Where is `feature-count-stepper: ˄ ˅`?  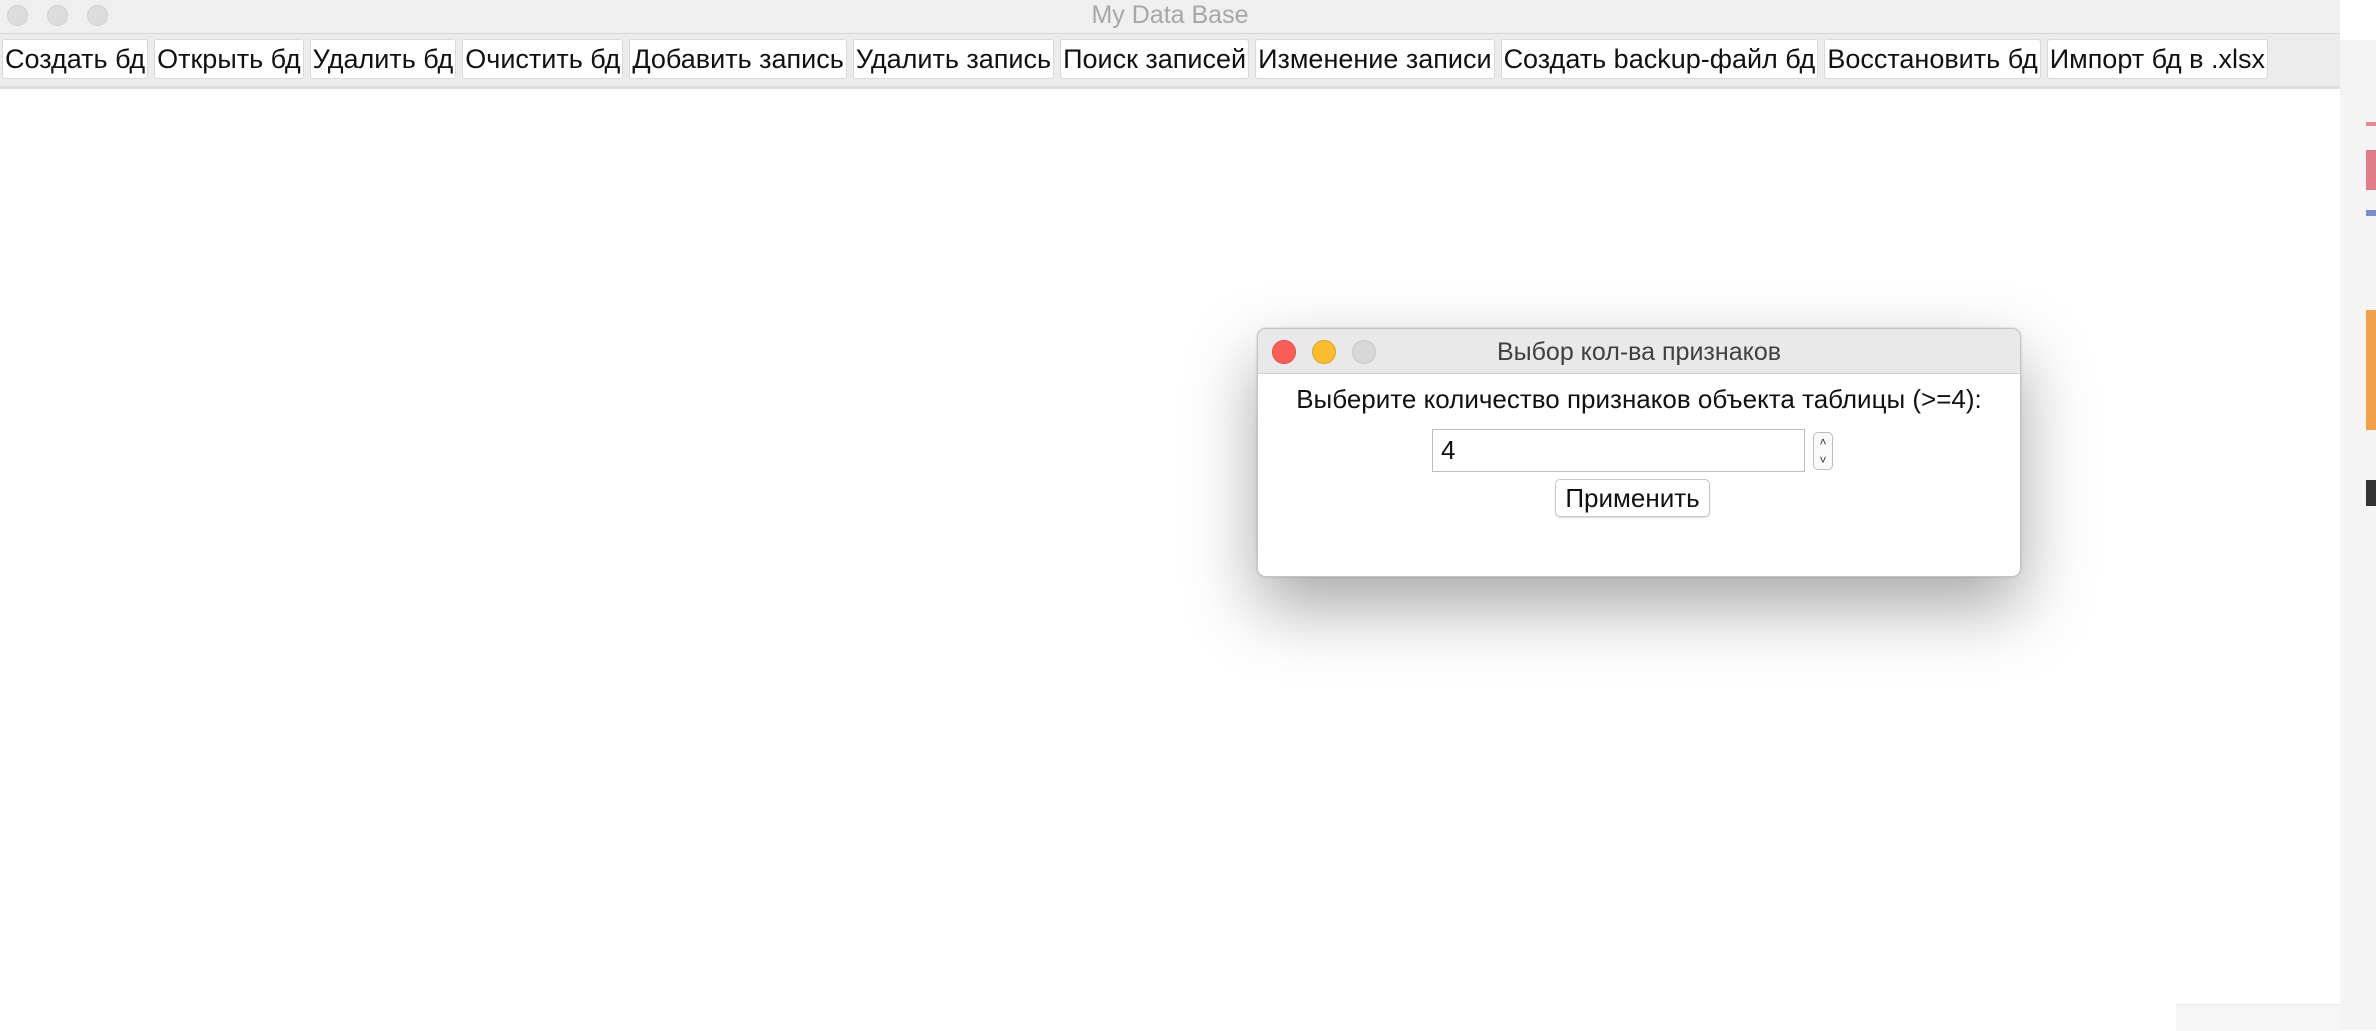
feature-count-stepper: ˄ ˅ is located at coordinates (1823, 451).